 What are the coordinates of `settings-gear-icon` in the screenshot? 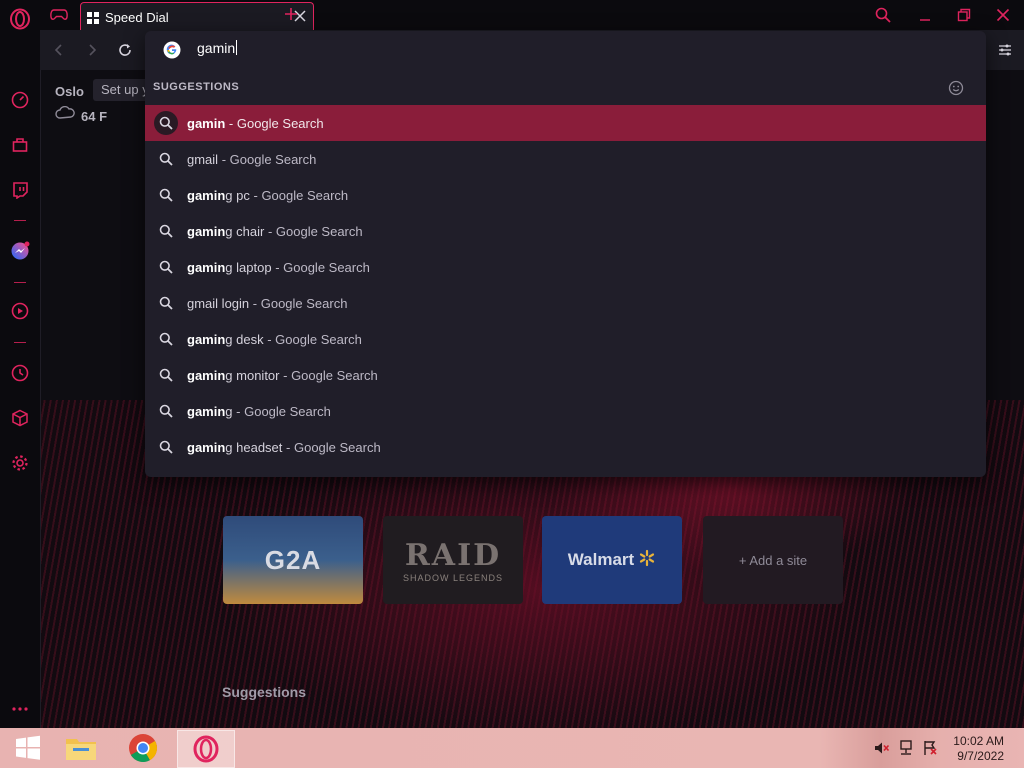 It's located at (20, 463).